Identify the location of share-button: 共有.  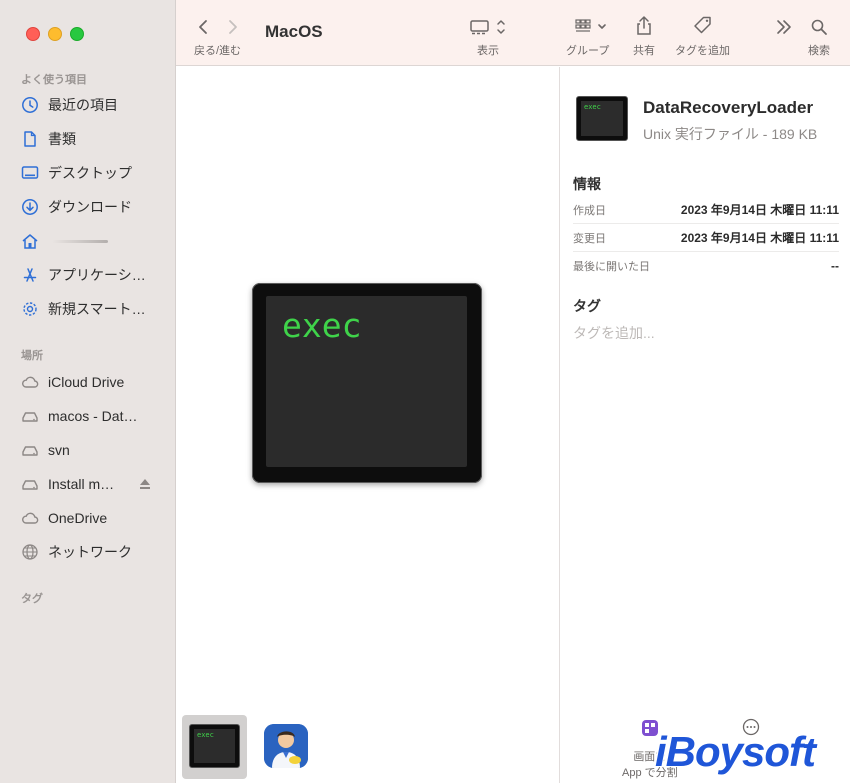
(644, 36).